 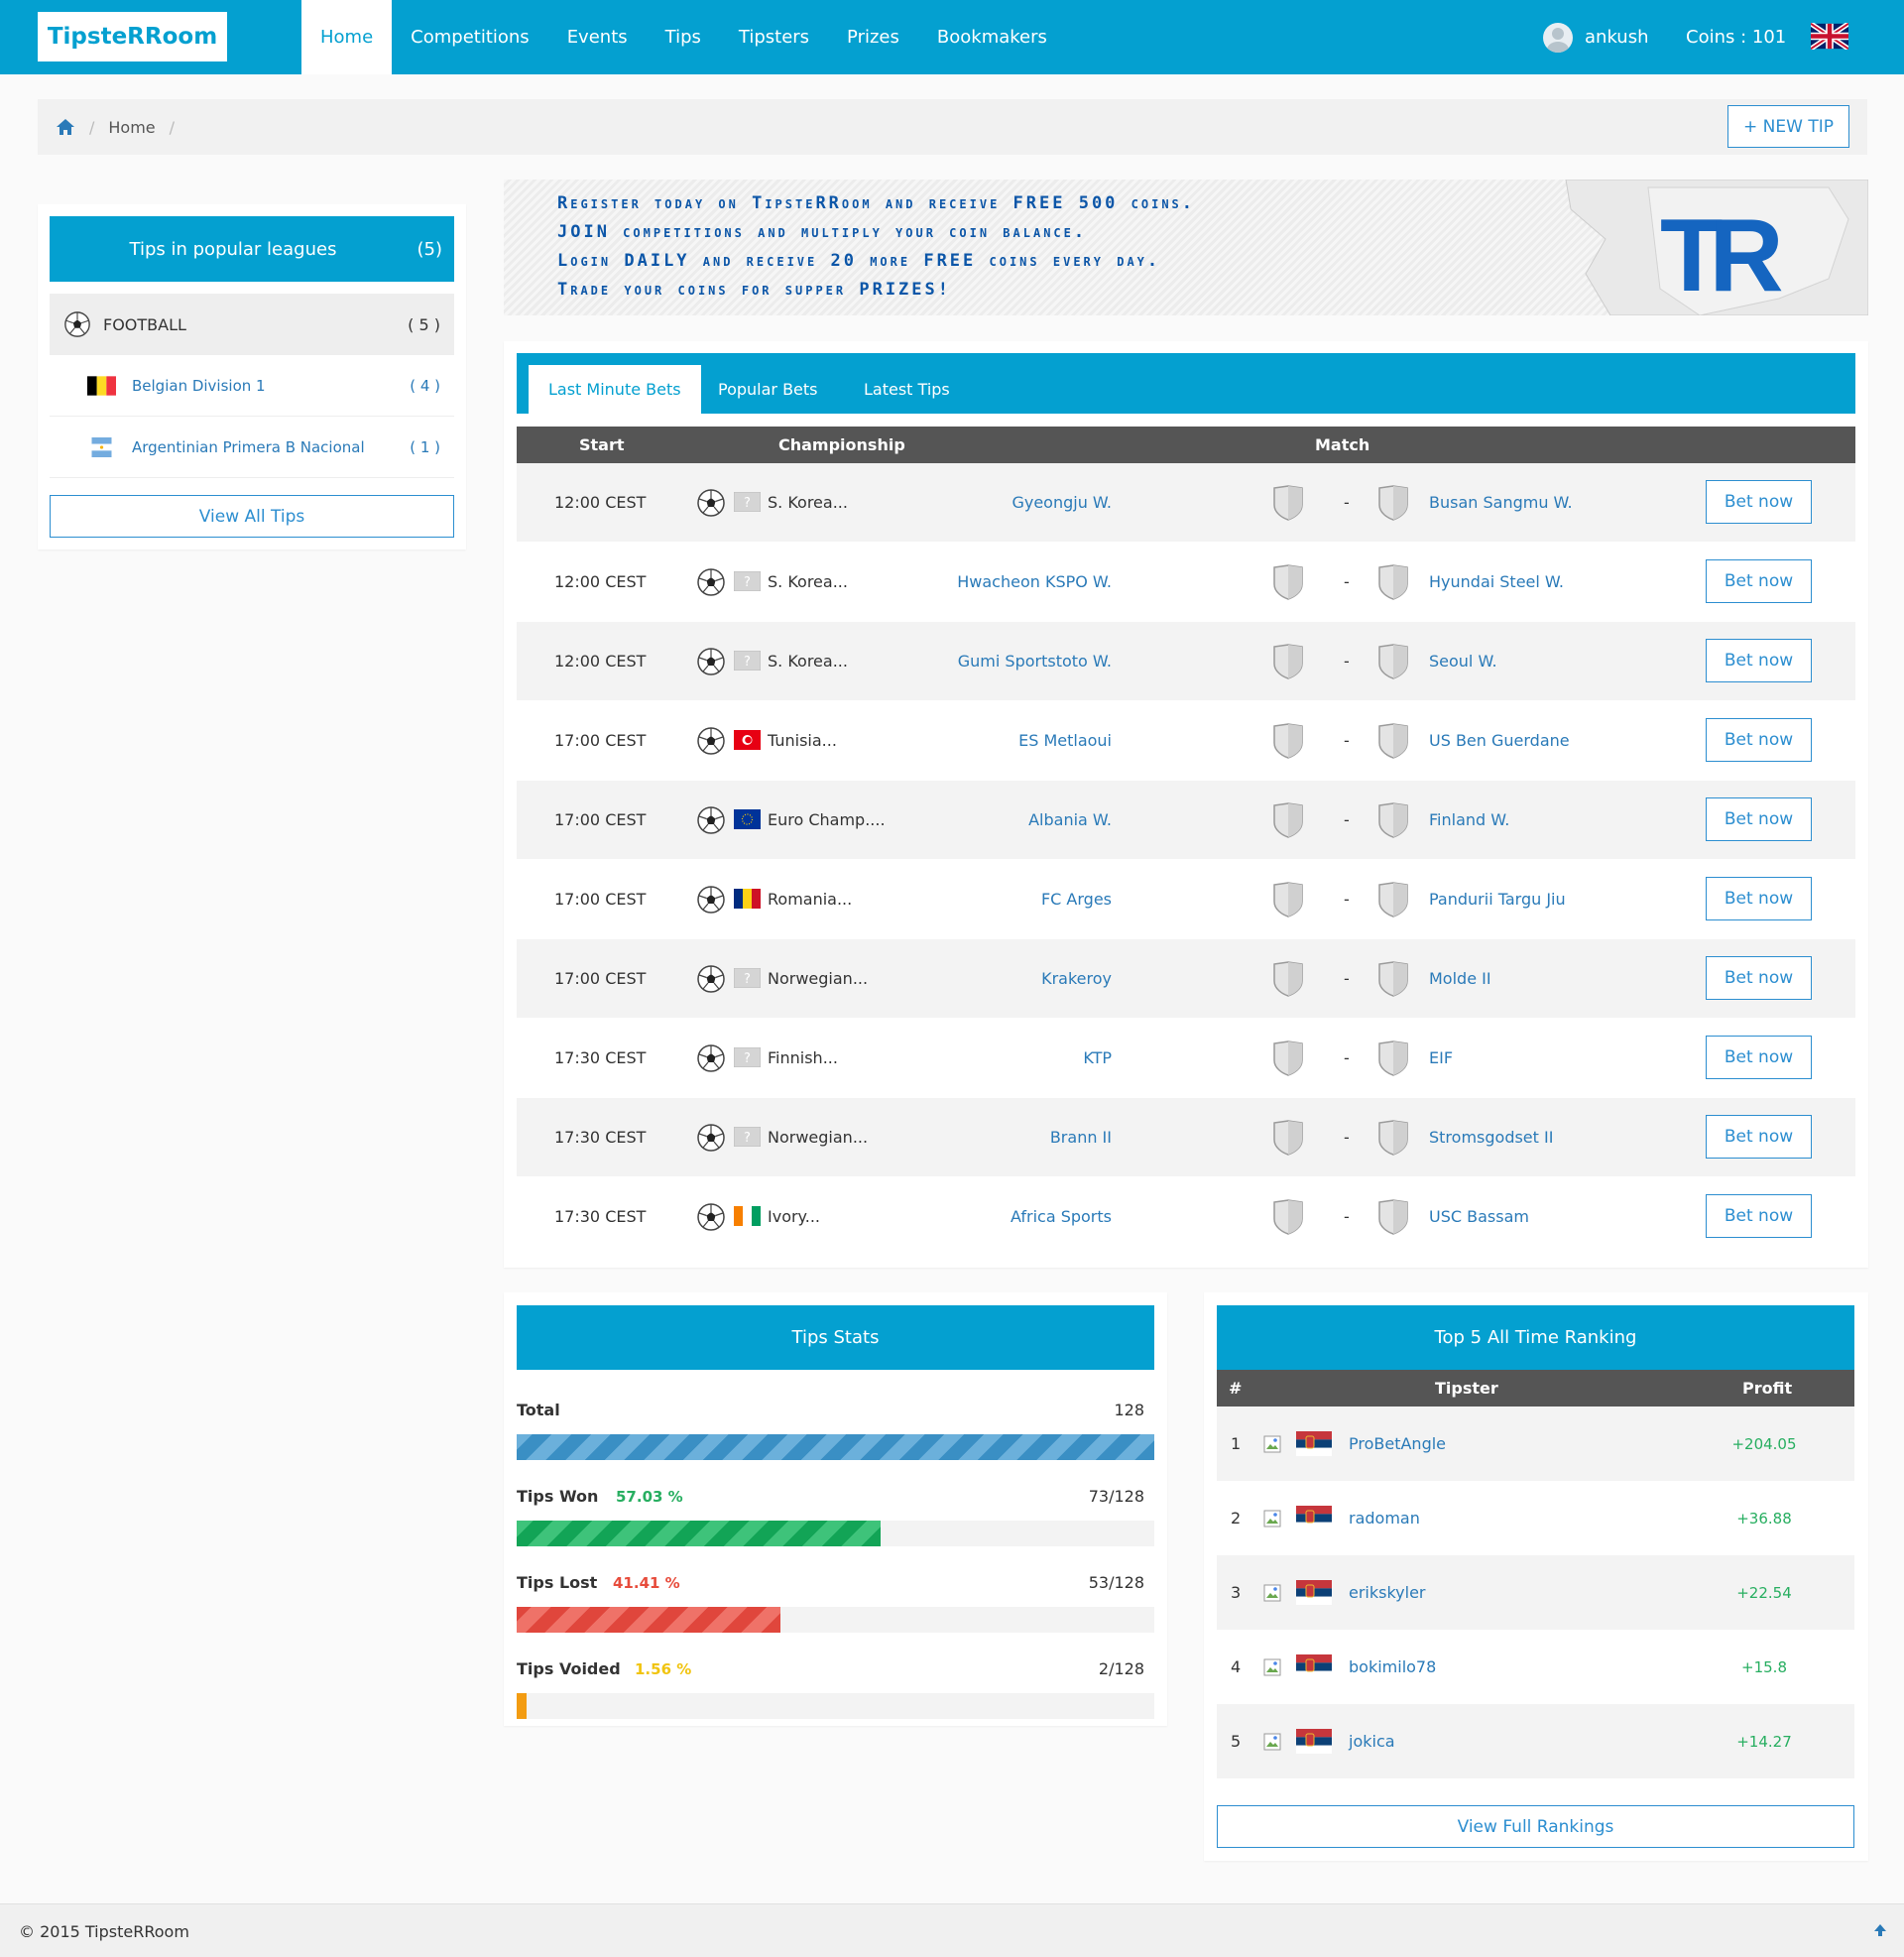 What do you see at coordinates (1236, 1741) in the screenshot?
I see `rank-number: 5` at bounding box center [1236, 1741].